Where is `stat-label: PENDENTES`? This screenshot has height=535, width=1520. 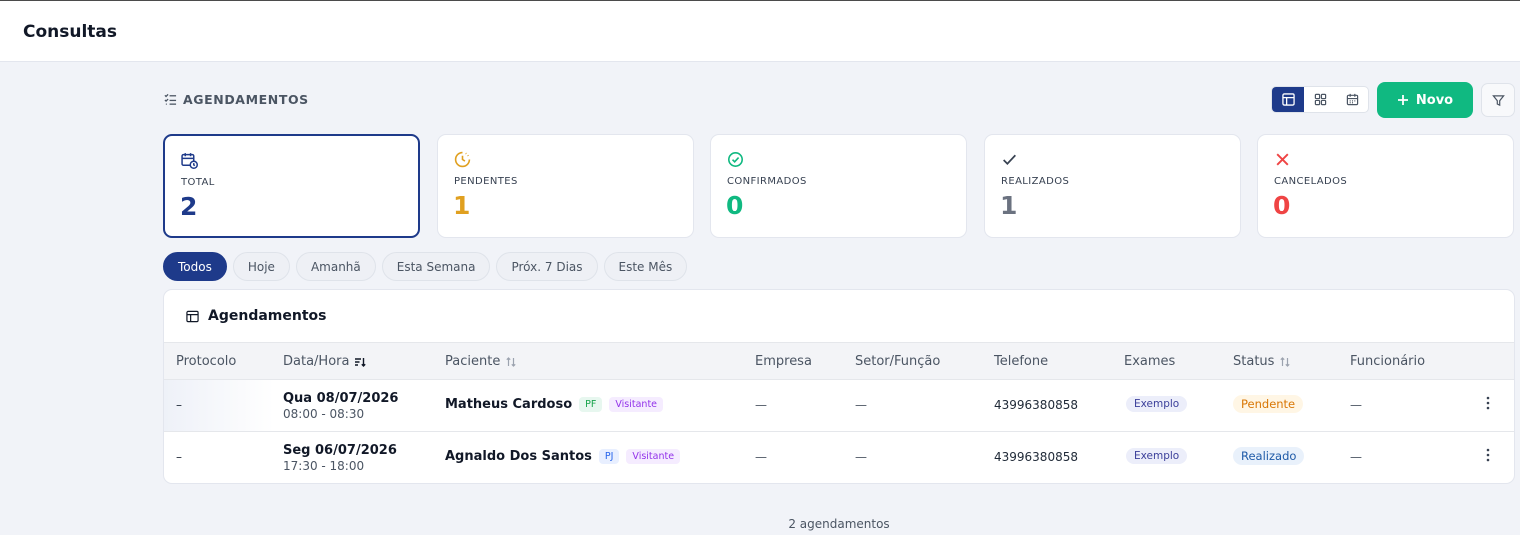
stat-label: PENDENTES is located at coordinates (486, 181).